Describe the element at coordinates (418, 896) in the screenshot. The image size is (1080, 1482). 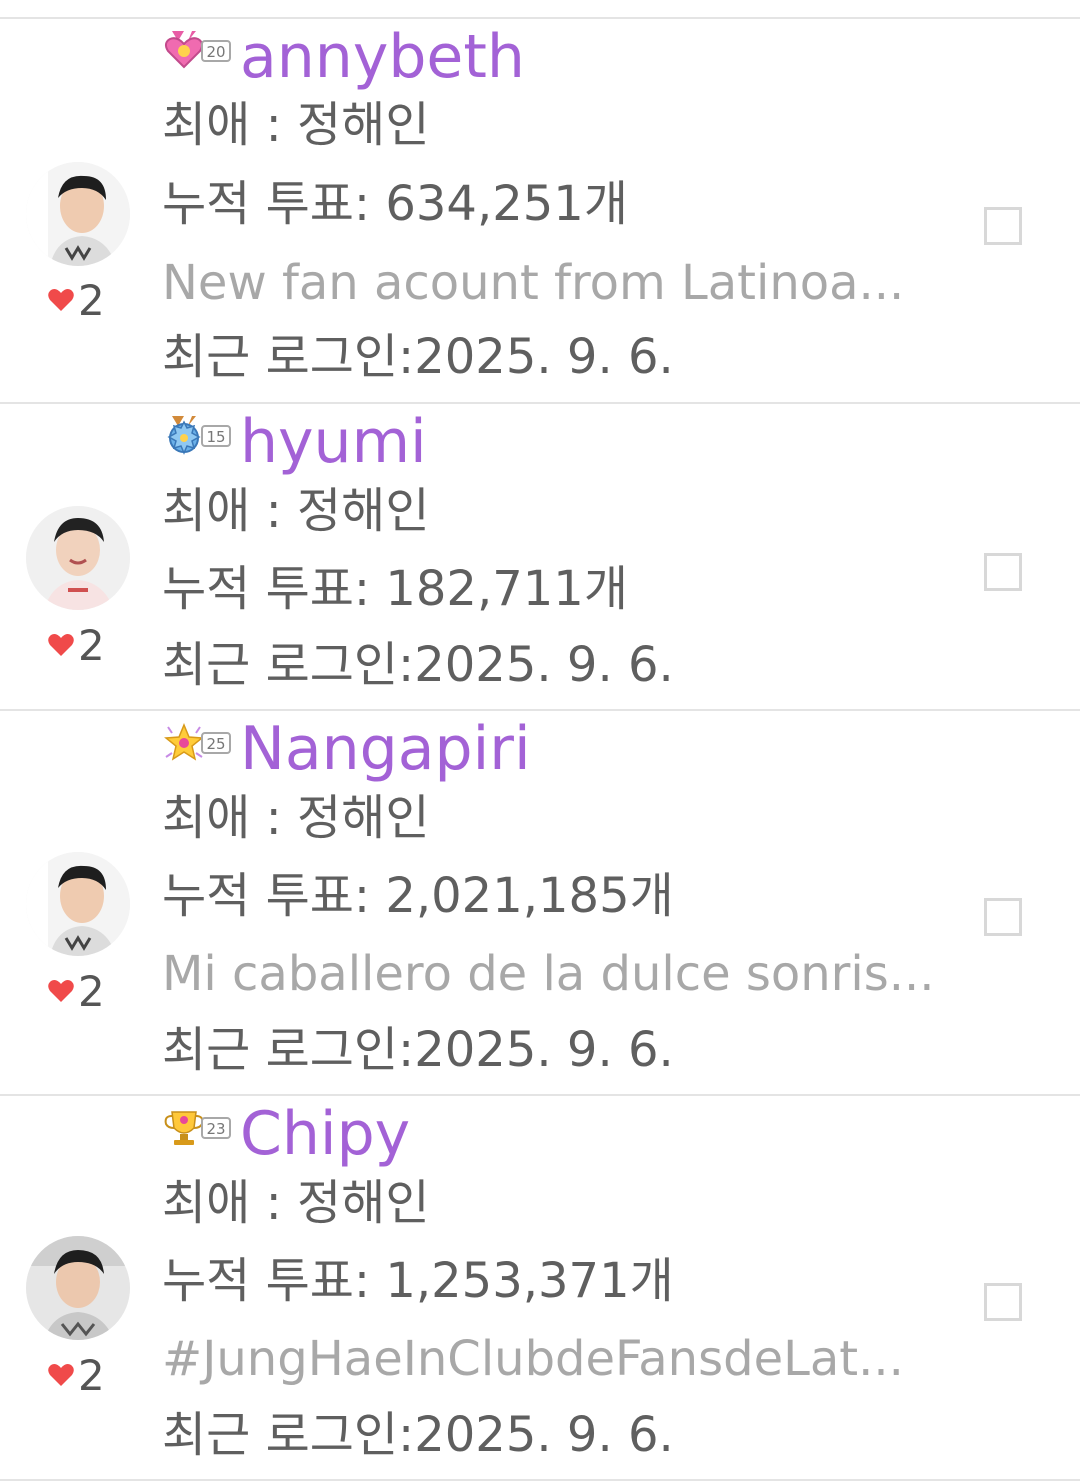
I see `total-votes: 누적 투표: 2,021,185개` at that location.